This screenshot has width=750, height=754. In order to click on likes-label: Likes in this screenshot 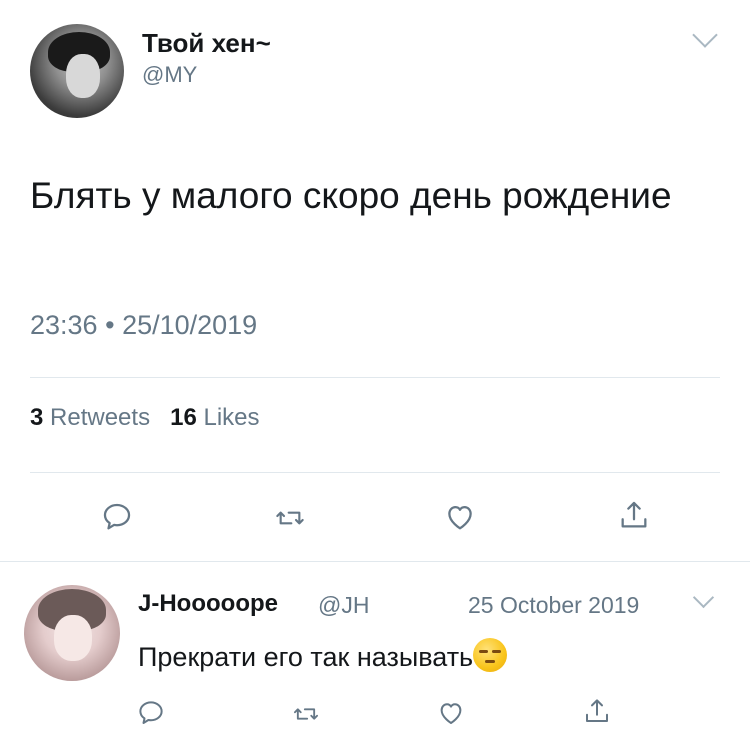, I will do `click(231, 417)`.